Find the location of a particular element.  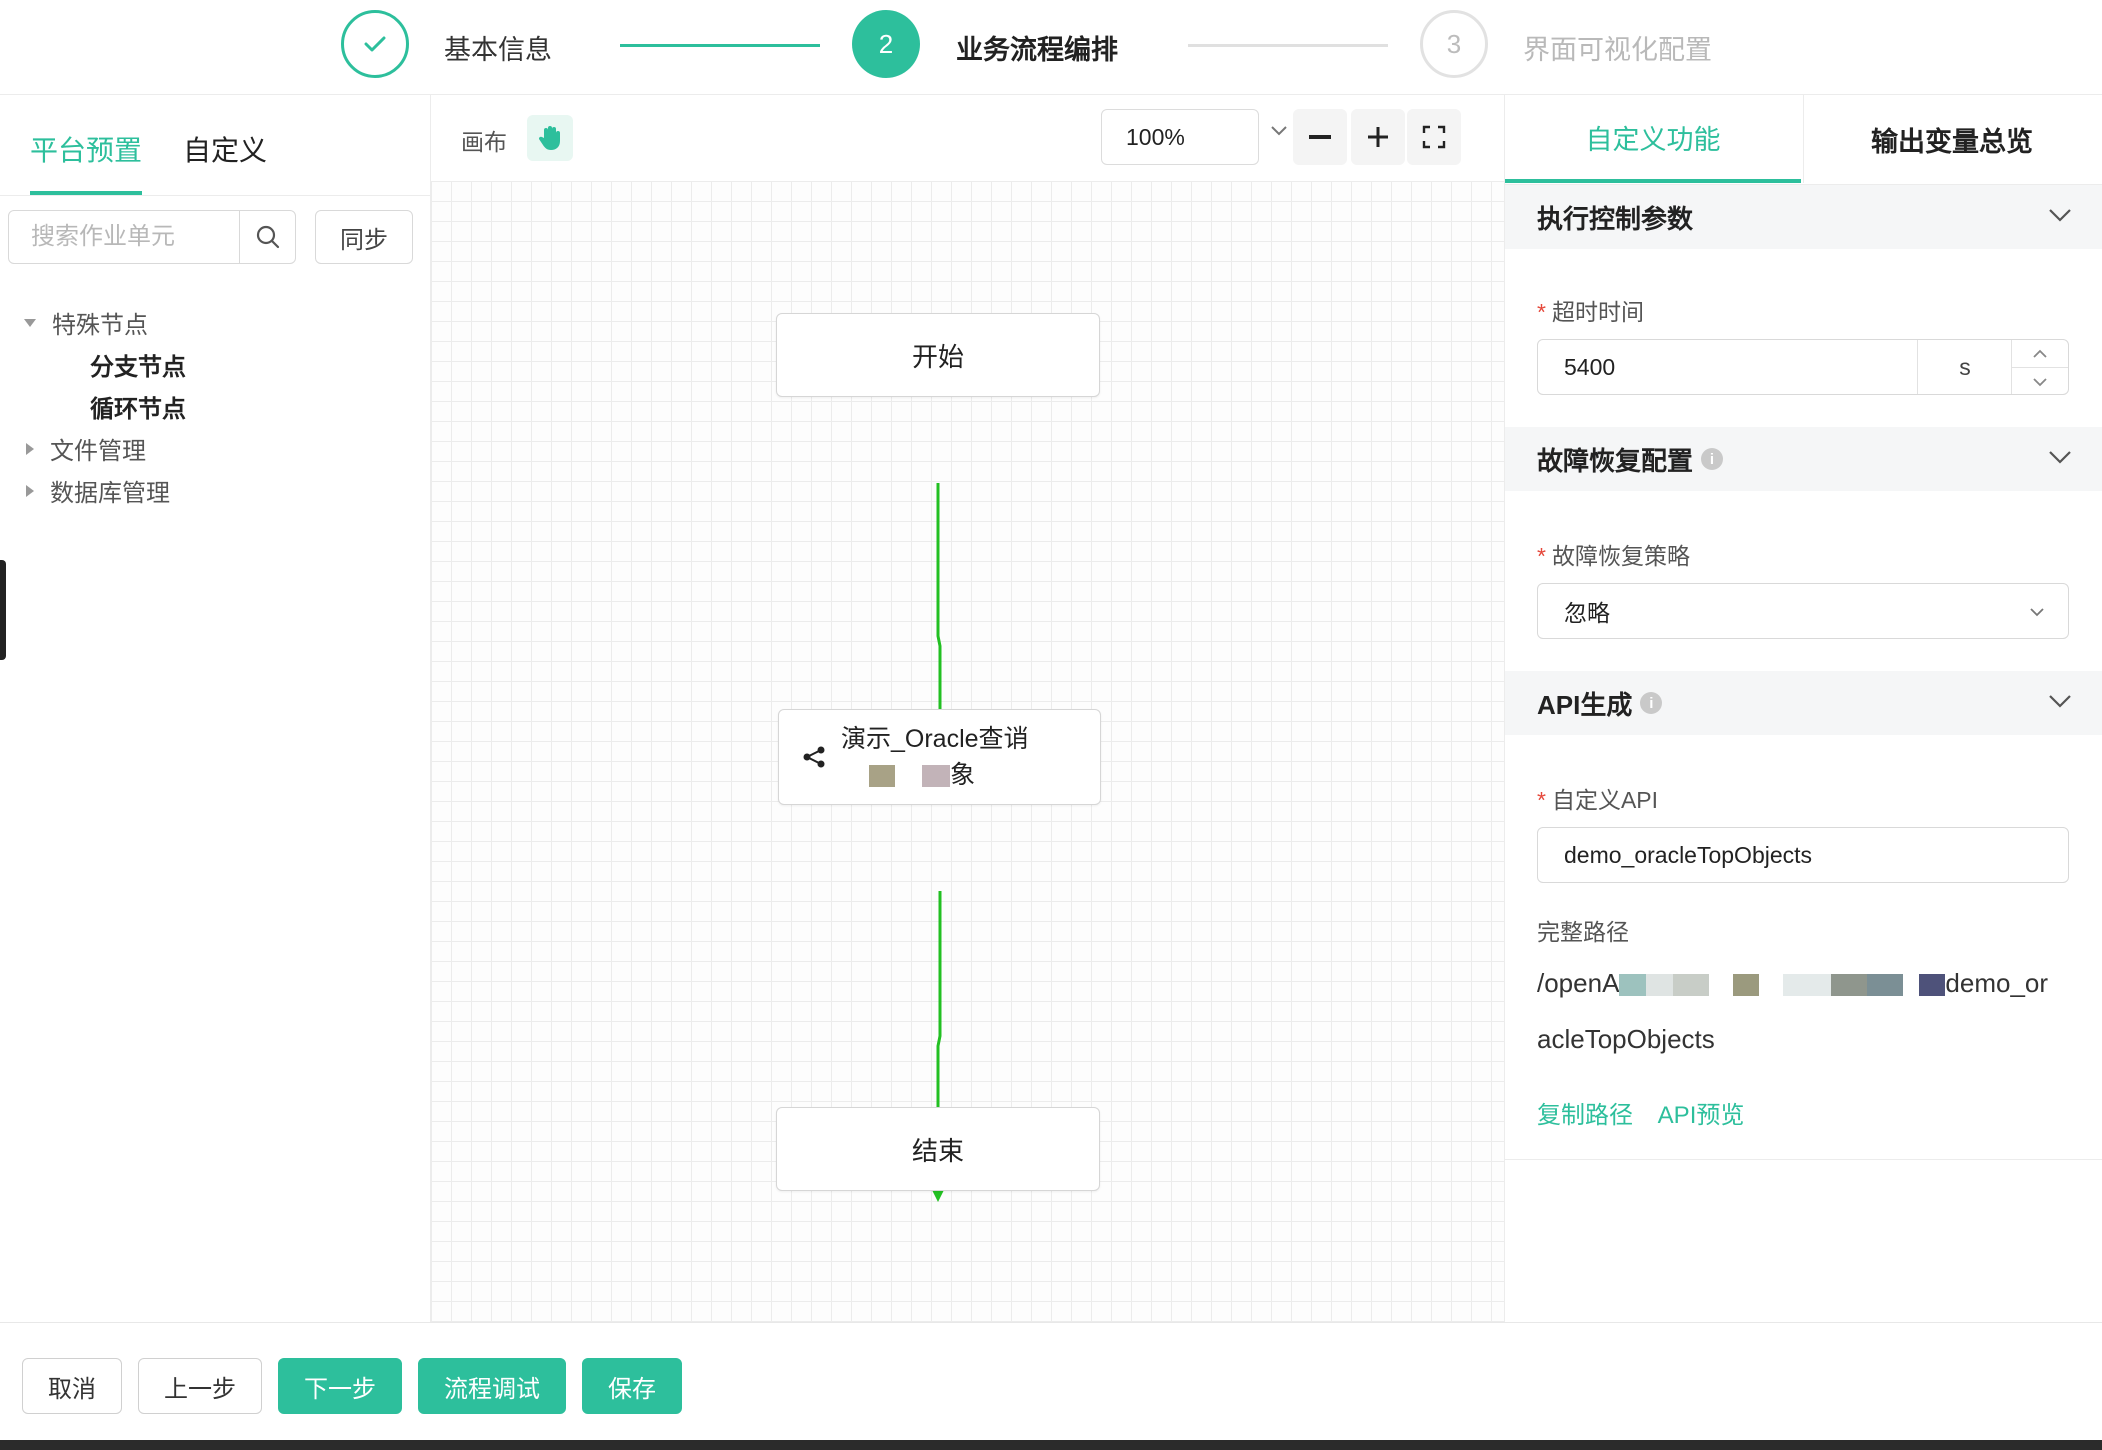

flow-debug-button: 流程调试 is located at coordinates (492, 1386).